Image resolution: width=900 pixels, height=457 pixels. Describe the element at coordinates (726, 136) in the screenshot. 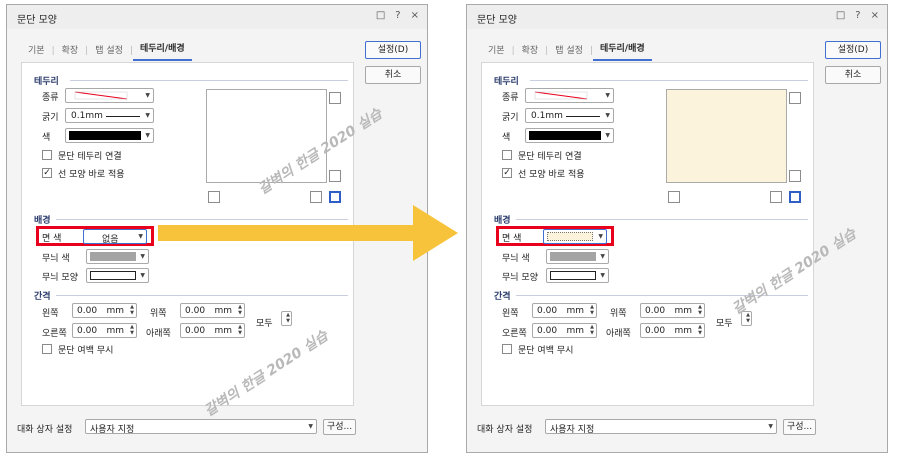

I see `border-preview` at that location.